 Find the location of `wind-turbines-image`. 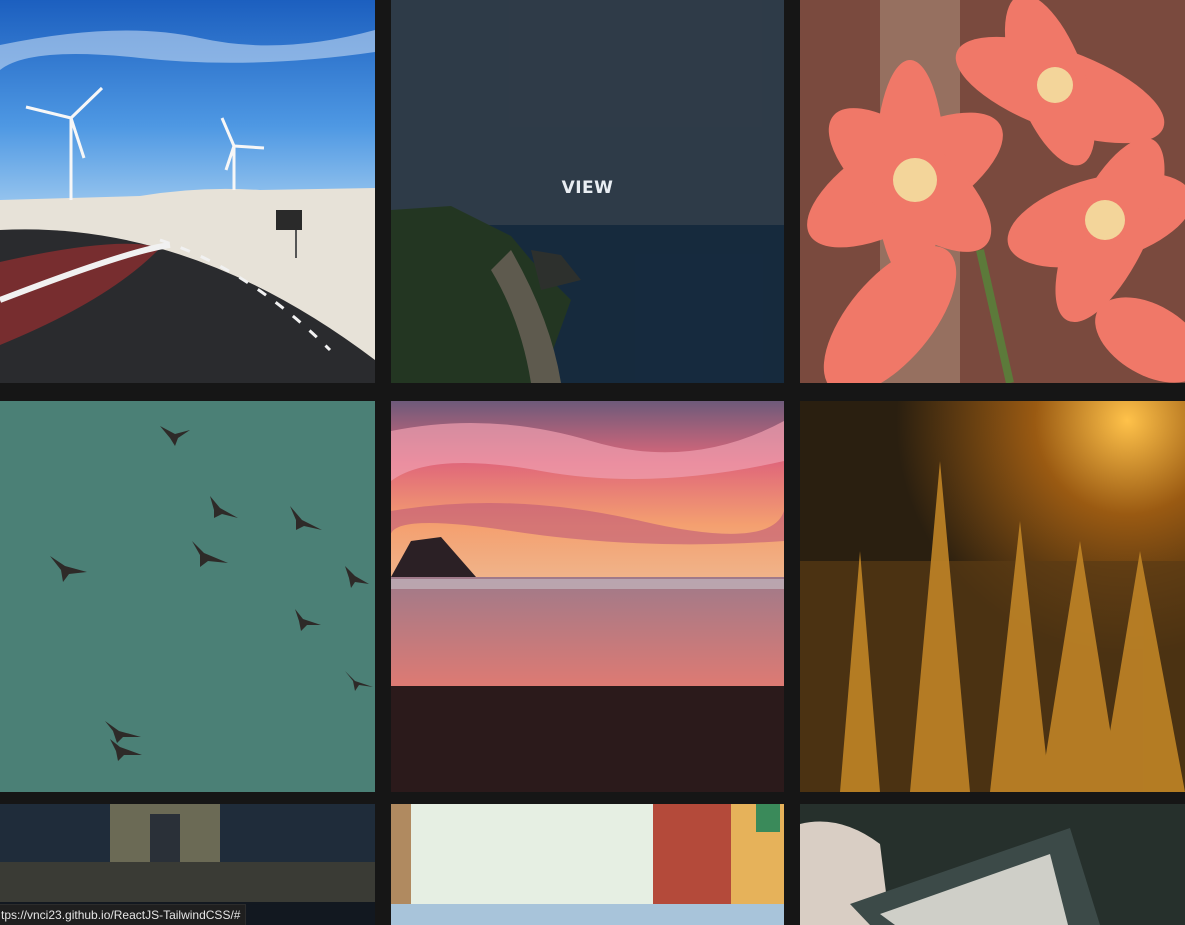

wind-turbines-image is located at coordinates (187, 191).